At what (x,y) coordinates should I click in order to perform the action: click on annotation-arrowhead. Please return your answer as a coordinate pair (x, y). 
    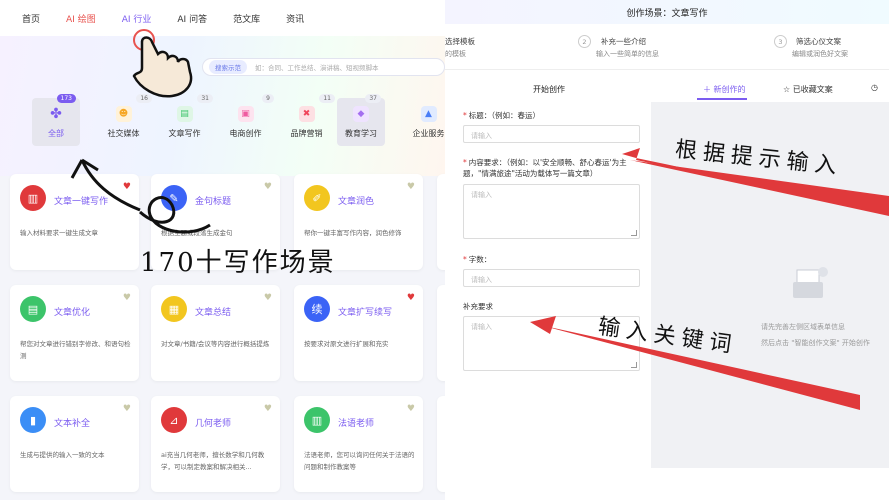
    Looking at the image, I should click on (84, 168).